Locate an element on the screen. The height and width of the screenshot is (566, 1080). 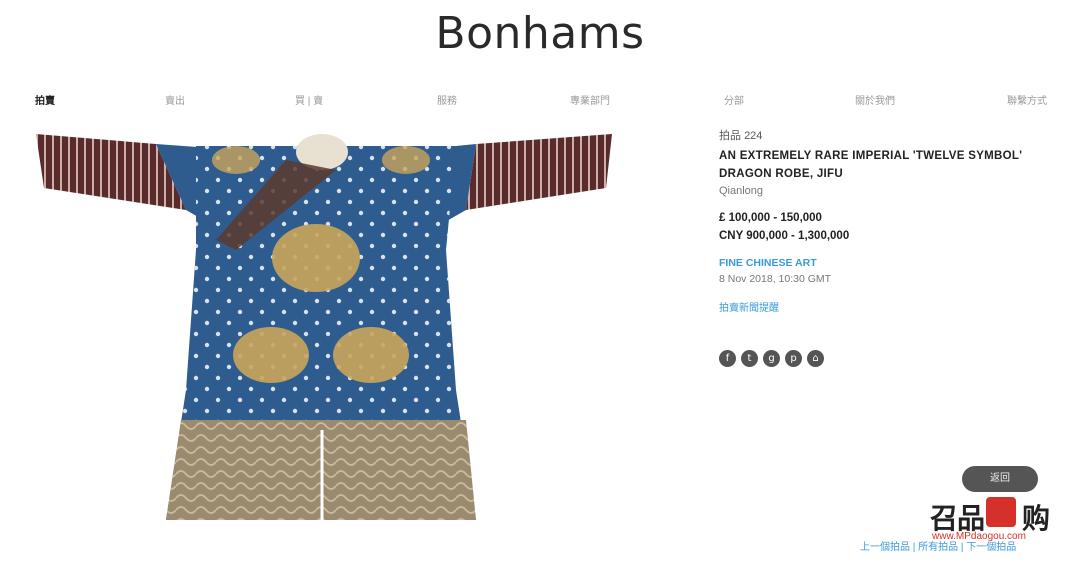
nav-item-contact: 聯繫方式 is located at coordinates (1027, 99).